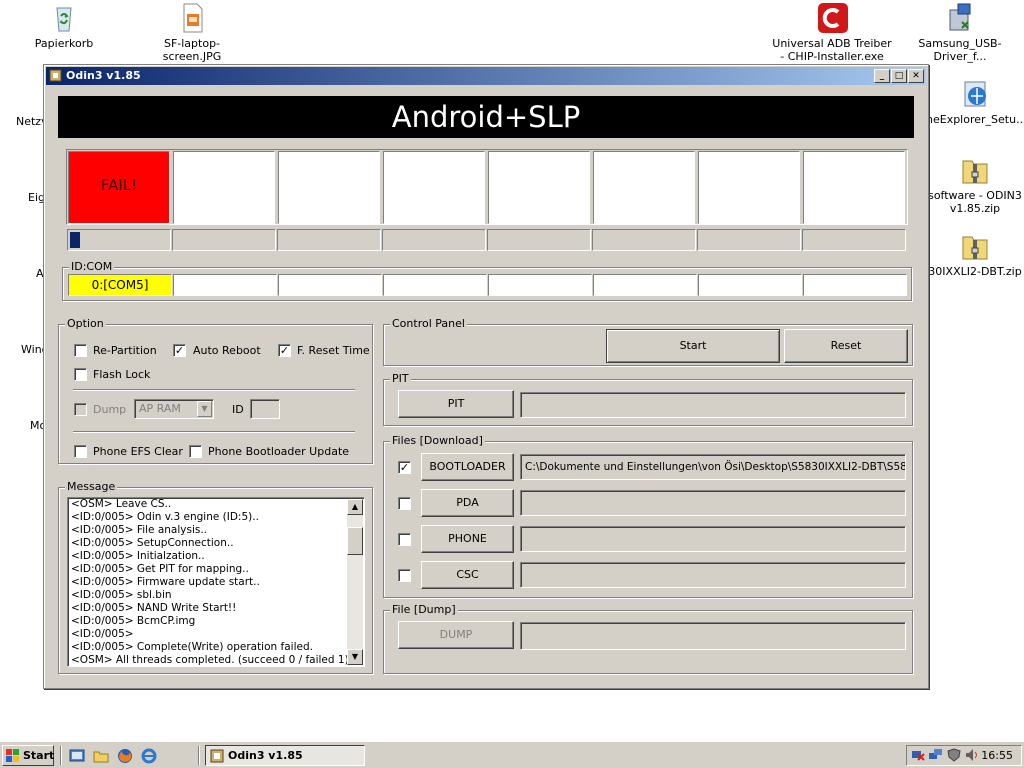 The image size is (1024, 768). Describe the element at coordinates (77, 756) in the screenshot. I see `show-desktop-icon` at that location.